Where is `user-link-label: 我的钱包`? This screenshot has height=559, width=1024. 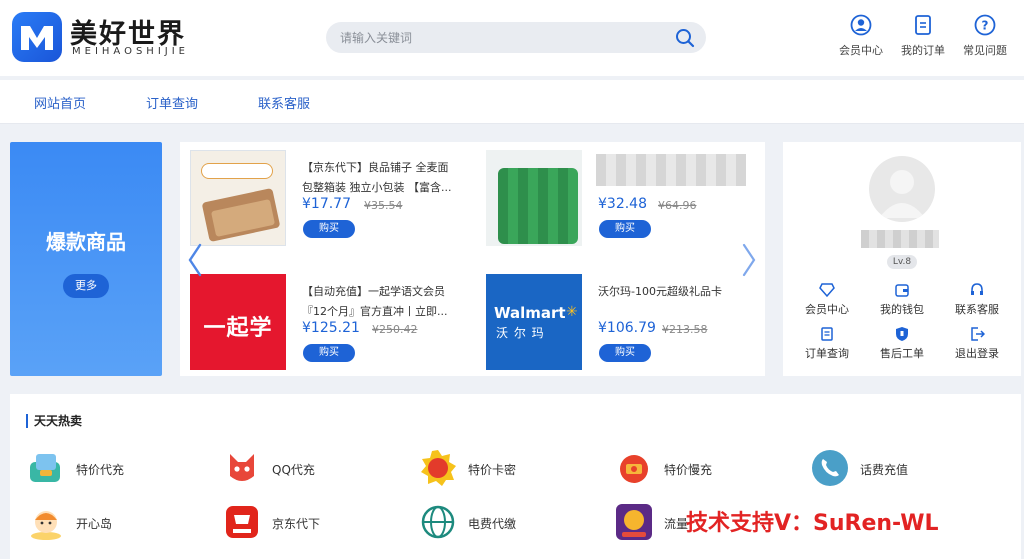 user-link-label: 我的钱包 is located at coordinates (902, 309).